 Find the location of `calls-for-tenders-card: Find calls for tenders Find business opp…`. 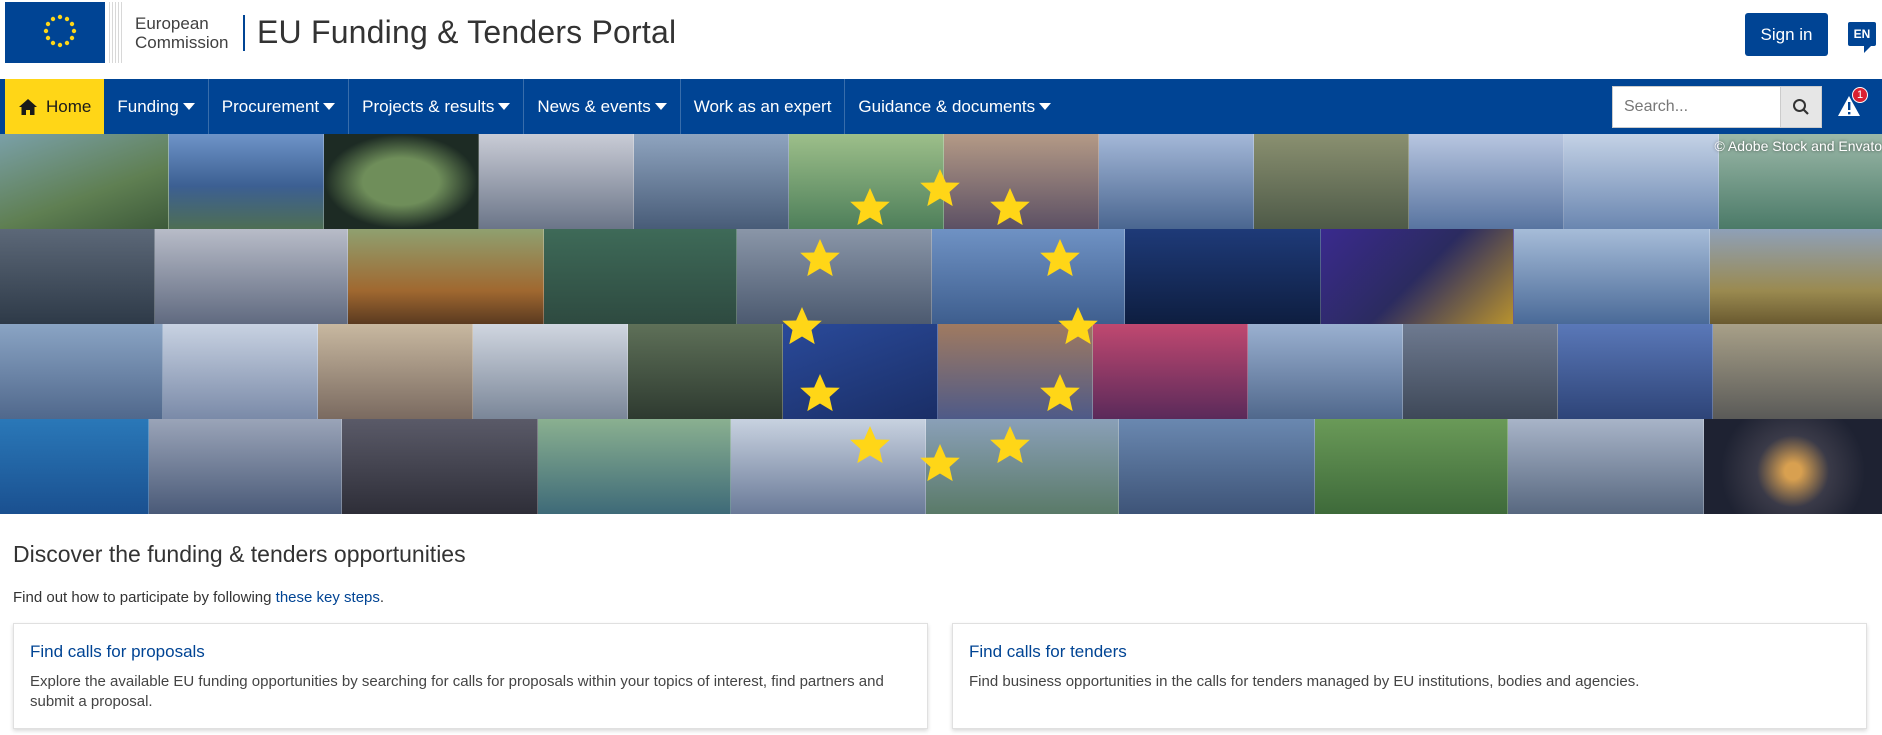

calls-for-tenders-card: Find calls for tenders Find business opp… is located at coordinates (1409, 676).